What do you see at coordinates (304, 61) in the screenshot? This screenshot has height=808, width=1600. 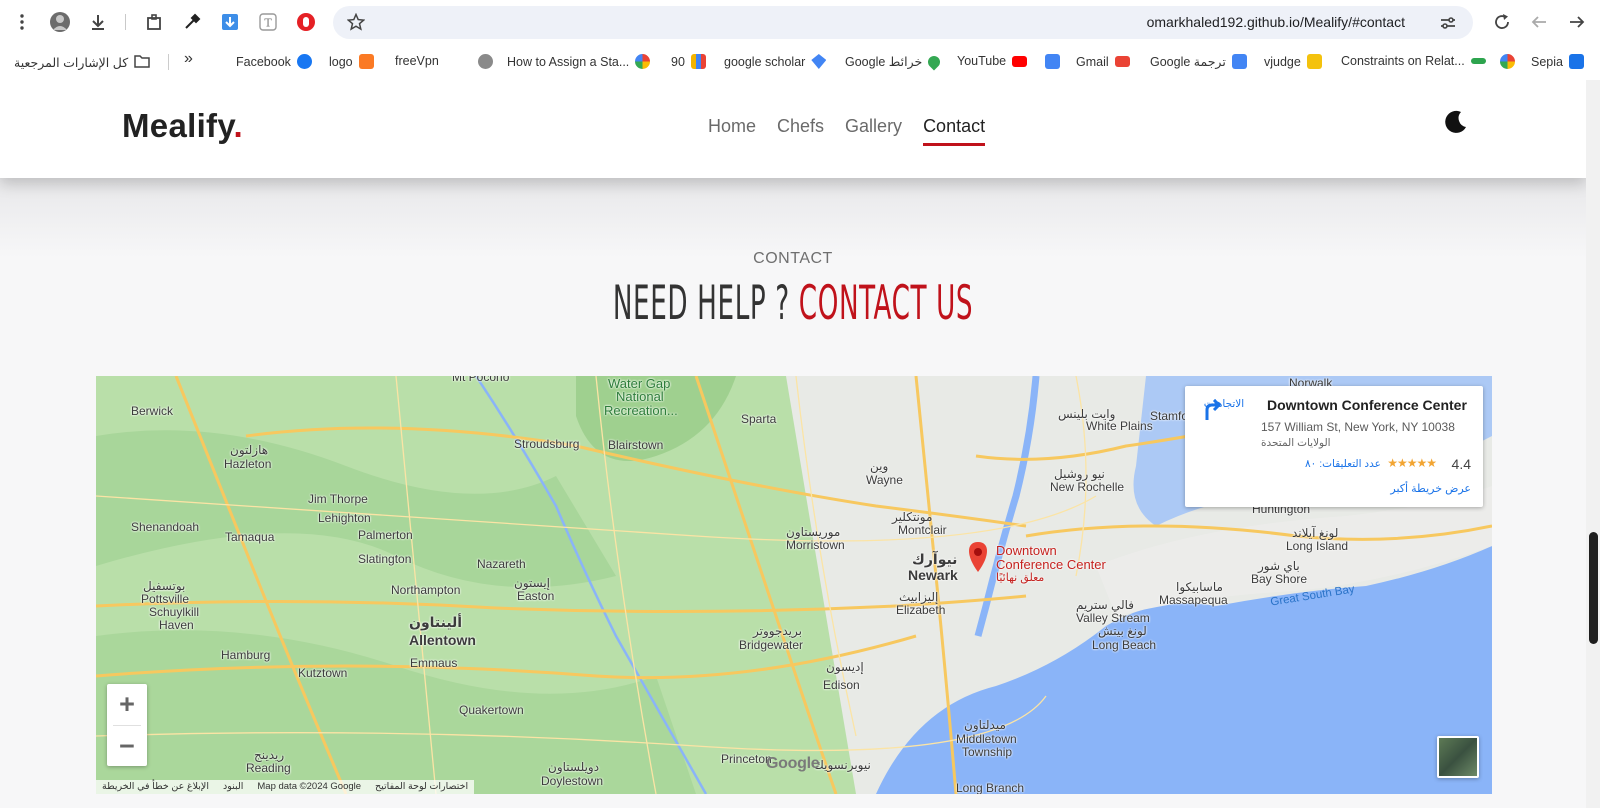 I see `facebook-icon` at bounding box center [304, 61].